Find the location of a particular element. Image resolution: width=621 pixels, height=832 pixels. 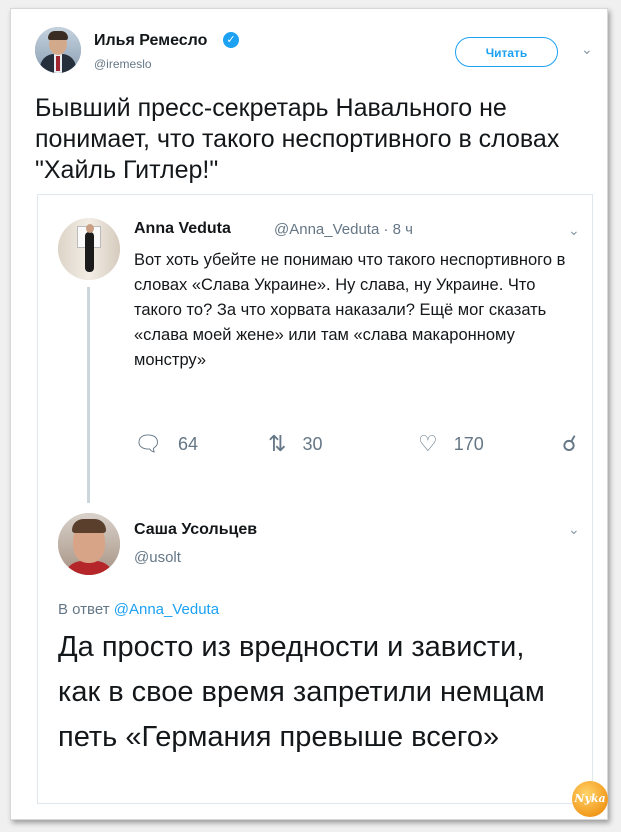

reply-author-handle: @usolt is located at coordinates (157, 557).